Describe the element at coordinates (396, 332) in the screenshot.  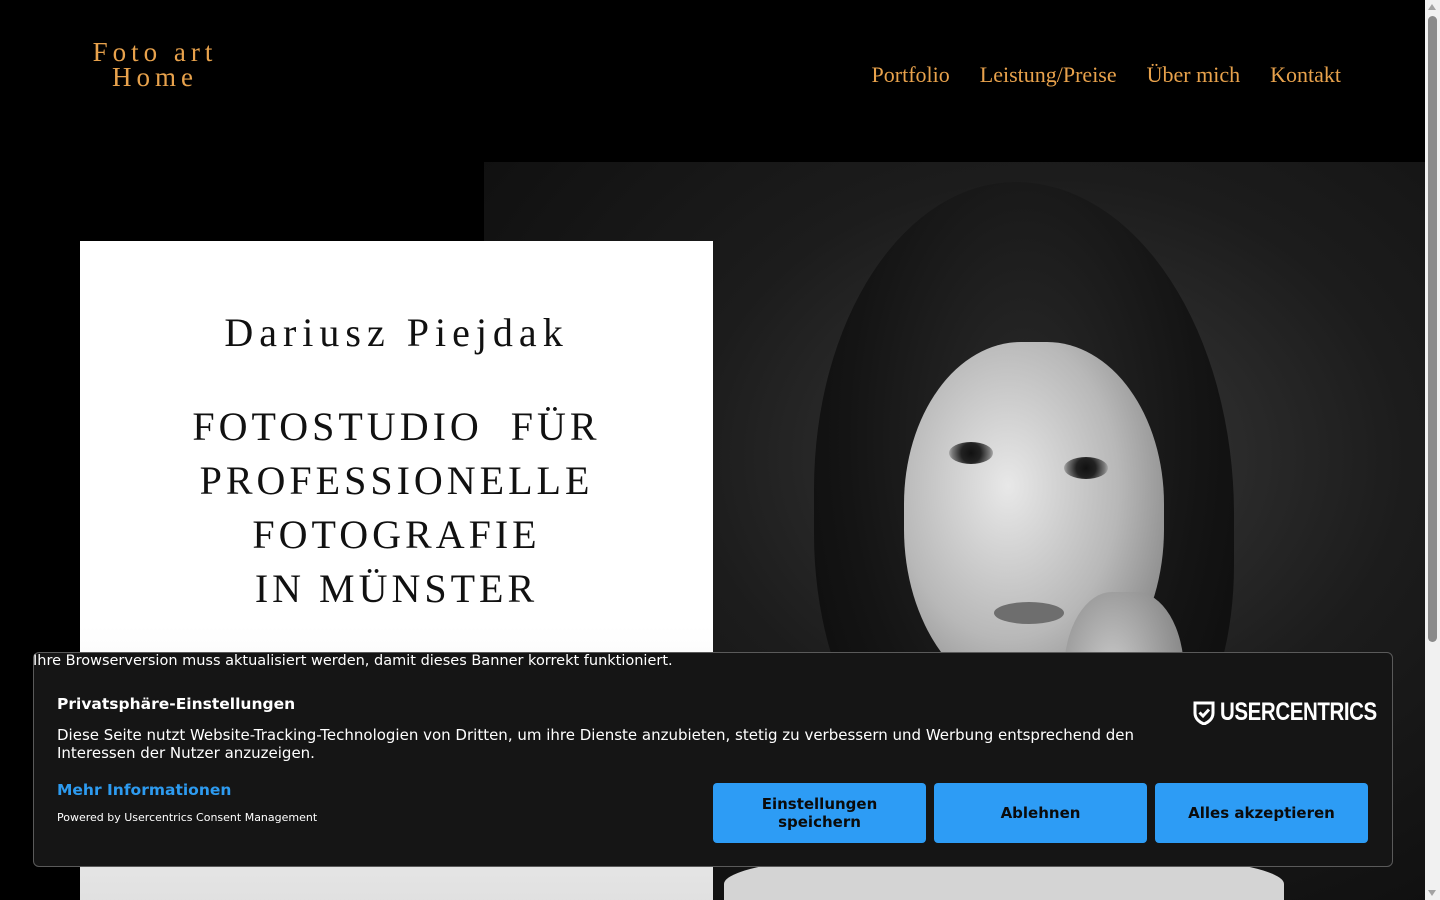
I see `photographer-name: Dariusz Piejdak` at that location.